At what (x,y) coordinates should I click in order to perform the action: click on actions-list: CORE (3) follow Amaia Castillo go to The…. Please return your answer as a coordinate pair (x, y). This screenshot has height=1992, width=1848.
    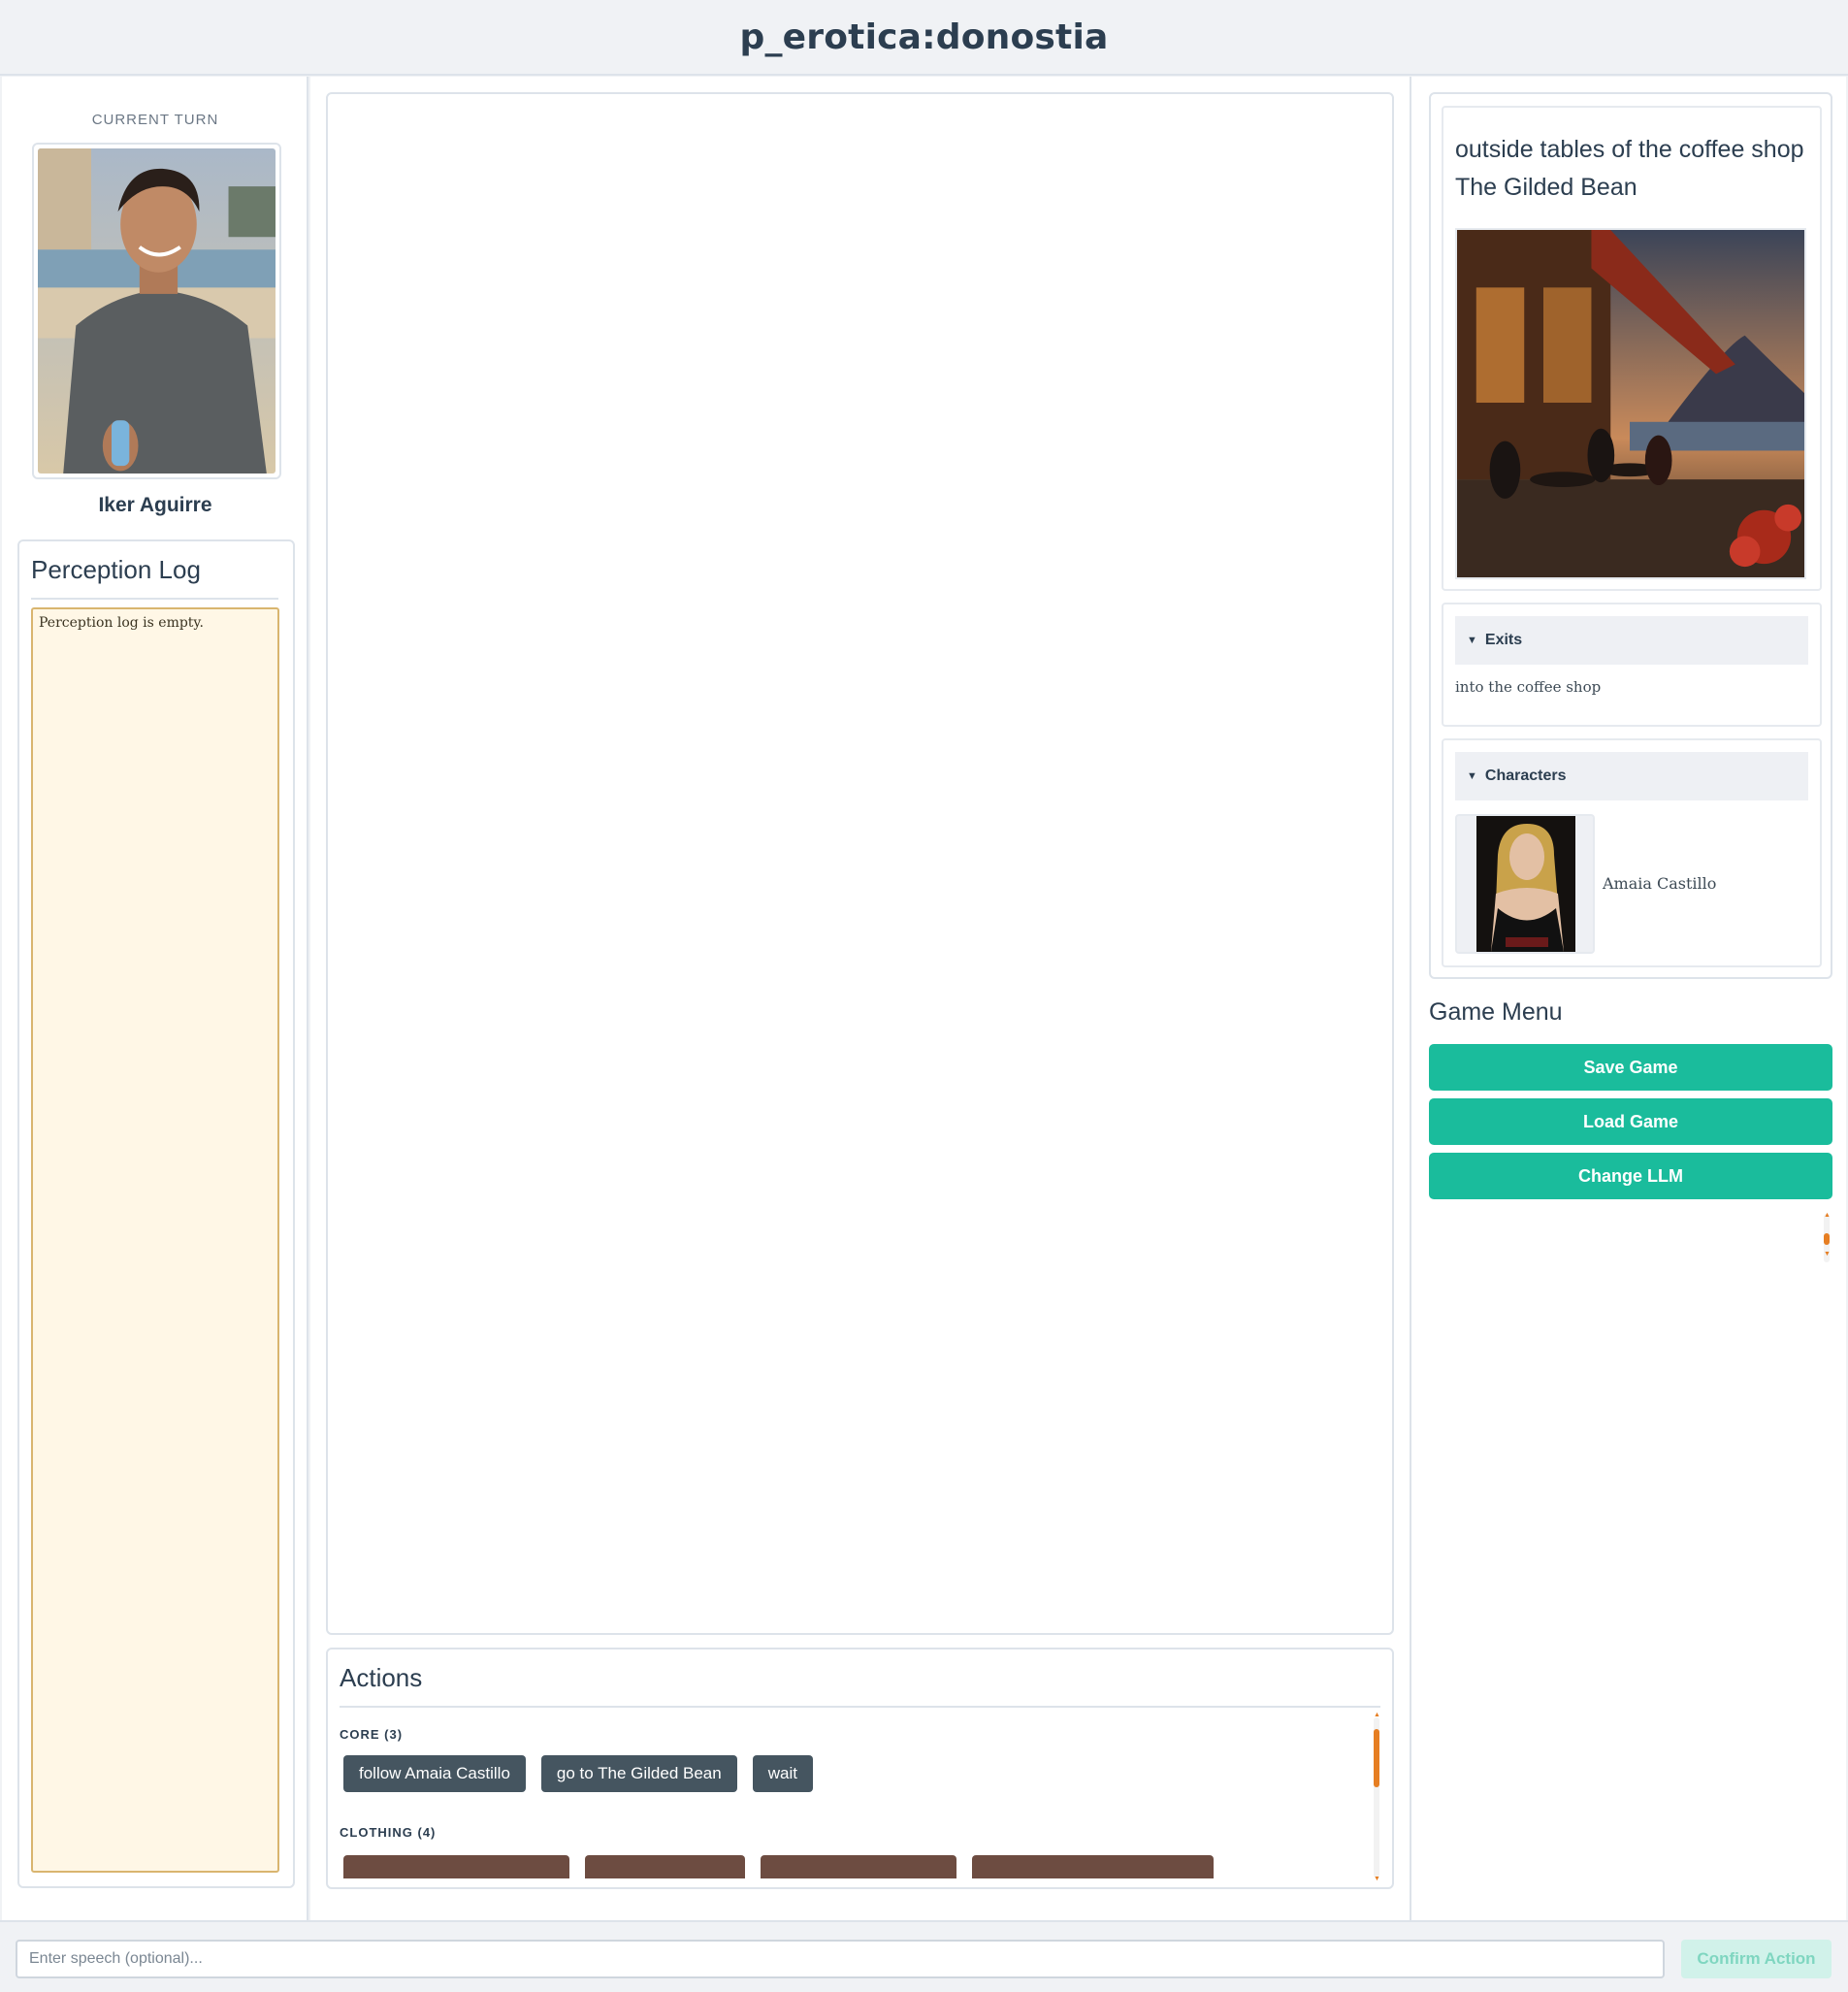
    Looking at the image, I should click on (854, 1796).